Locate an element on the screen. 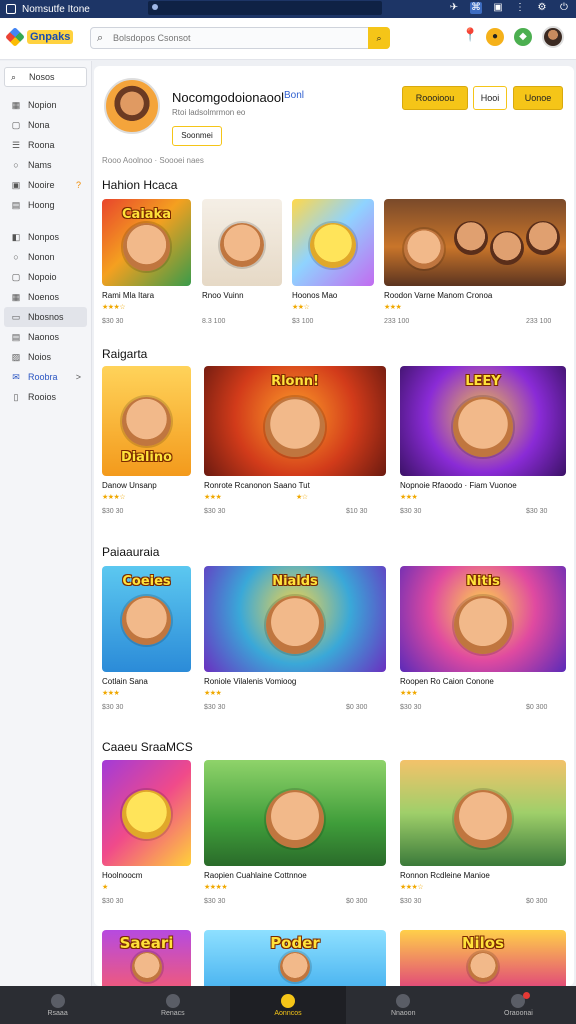 This screenshot has width=576, height=1024. follow-button: Soonmei is located at coordinates (197, 136).